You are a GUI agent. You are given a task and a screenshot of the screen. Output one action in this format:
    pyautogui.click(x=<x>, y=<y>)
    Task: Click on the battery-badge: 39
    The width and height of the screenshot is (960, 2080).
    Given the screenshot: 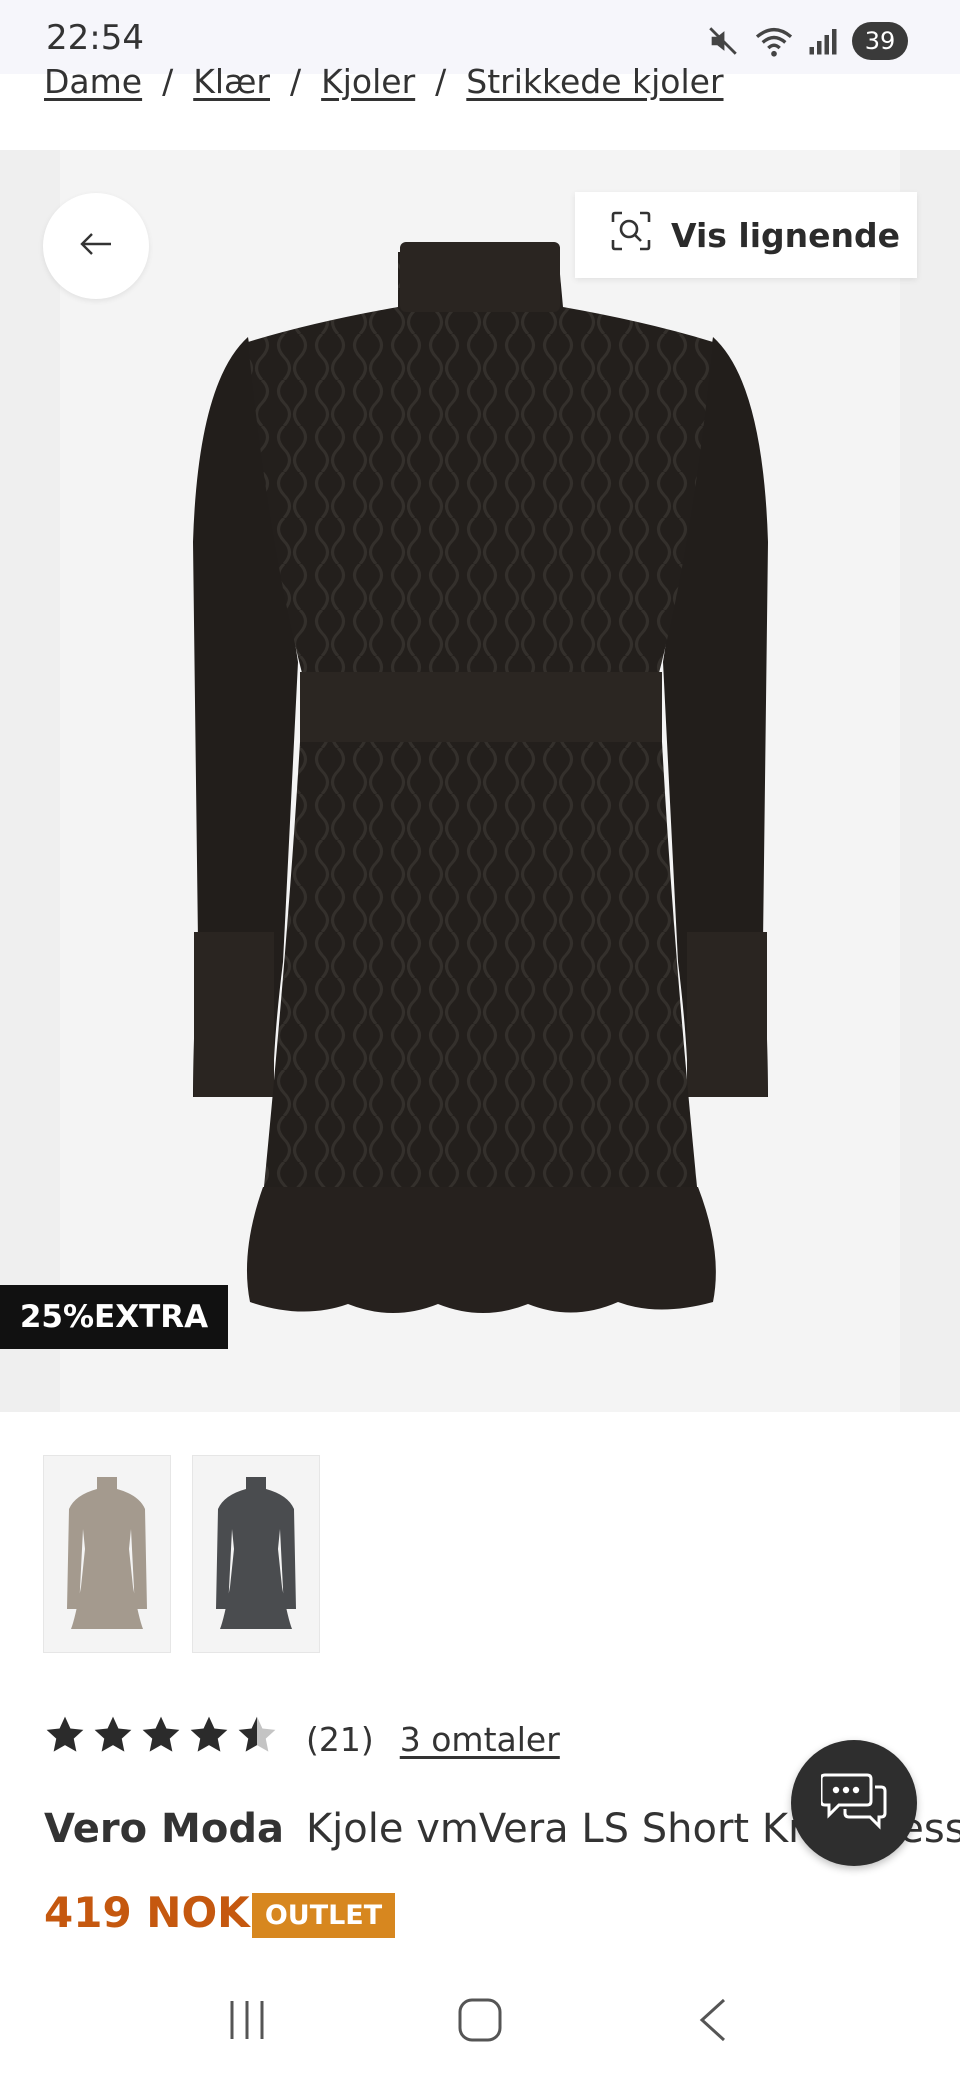 What is the action you would take?
    pyautogui.click(x=880, y=41)
    